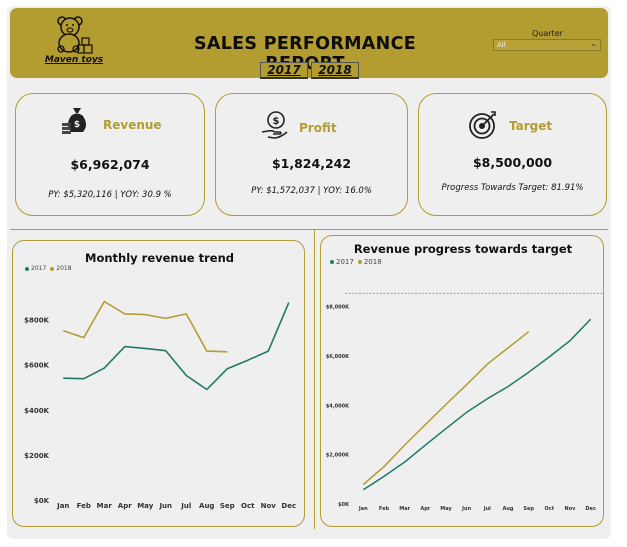 This screenshot has width=627, height=547. Describe the element at coordinates (342, 262) in the screenshot. I see `legend-entry-2017: 2017` at that location.